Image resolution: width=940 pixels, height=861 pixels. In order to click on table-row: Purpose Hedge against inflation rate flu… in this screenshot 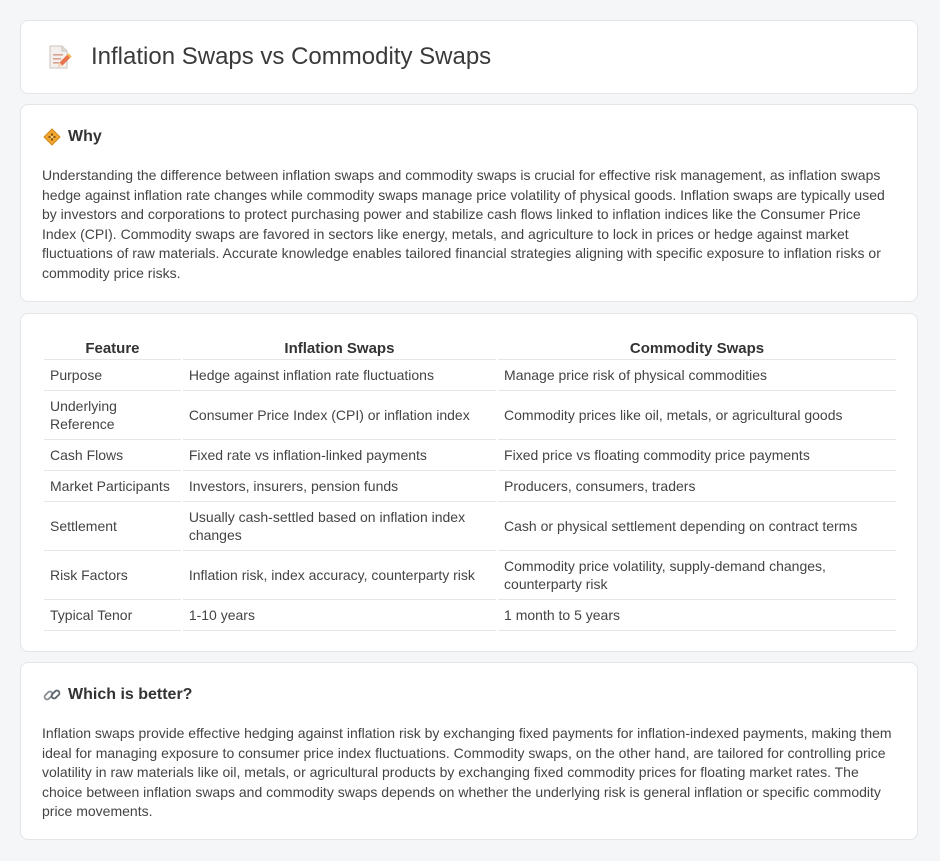, I will do `click(470, 375)`.